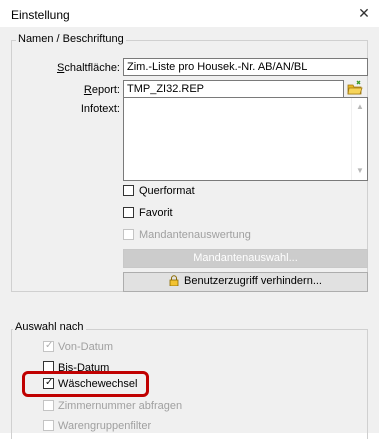  Describe the element at coordinates (245, 139) in the screenshot. I see `infotext-textarea: ▲ ▼` at that location.